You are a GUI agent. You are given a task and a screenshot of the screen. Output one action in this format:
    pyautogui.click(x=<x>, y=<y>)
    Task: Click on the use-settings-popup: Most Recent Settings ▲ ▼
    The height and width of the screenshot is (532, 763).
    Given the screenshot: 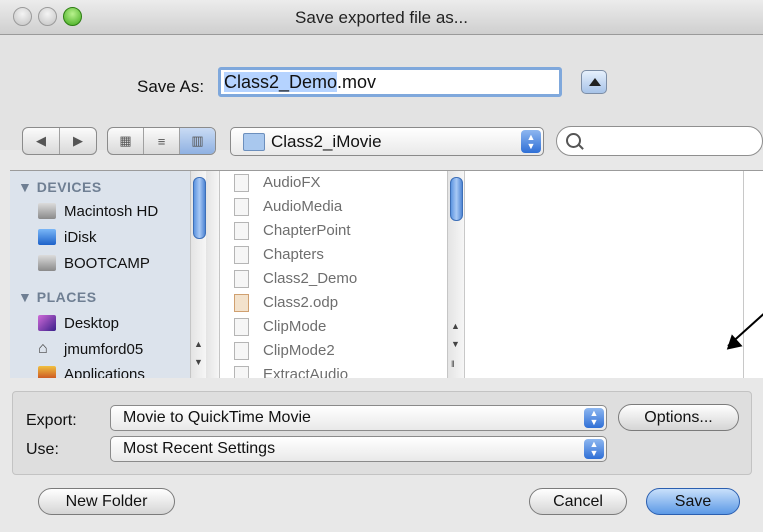 What is the action you would take?
    pyautogui.click(x=358, y=449)
    